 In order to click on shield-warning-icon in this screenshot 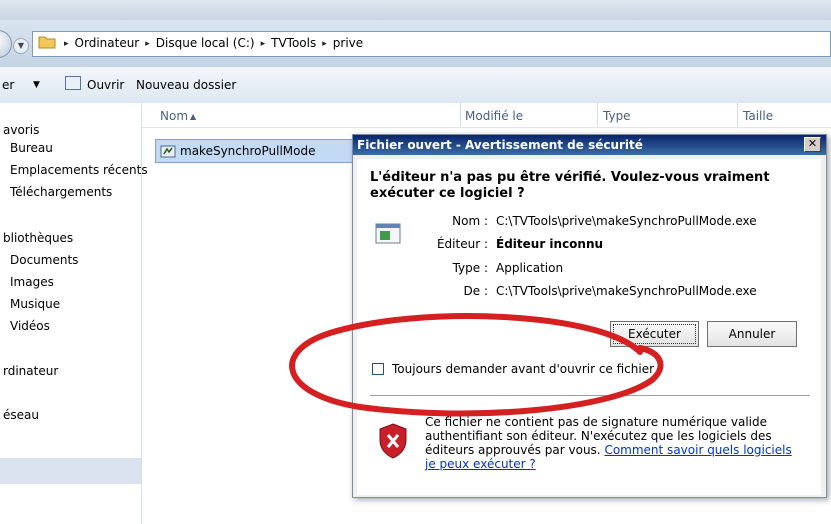, I will do `click(393, 441)`.